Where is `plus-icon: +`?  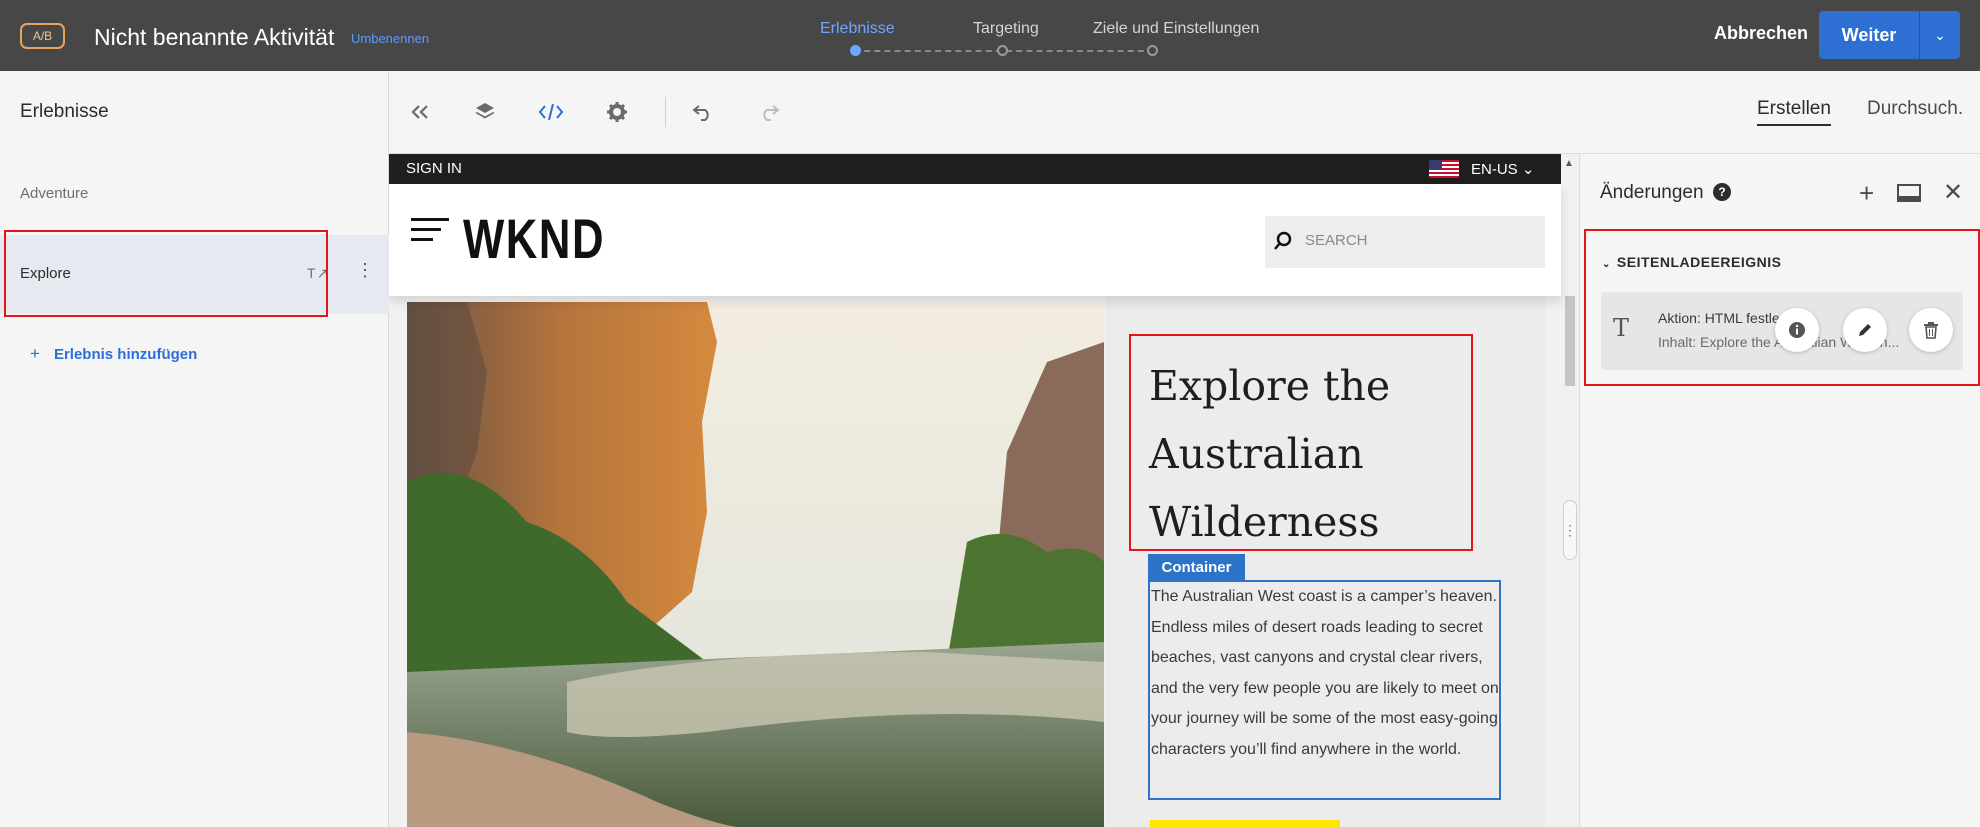 plus-icon: + is located at coordinates (35, 353).